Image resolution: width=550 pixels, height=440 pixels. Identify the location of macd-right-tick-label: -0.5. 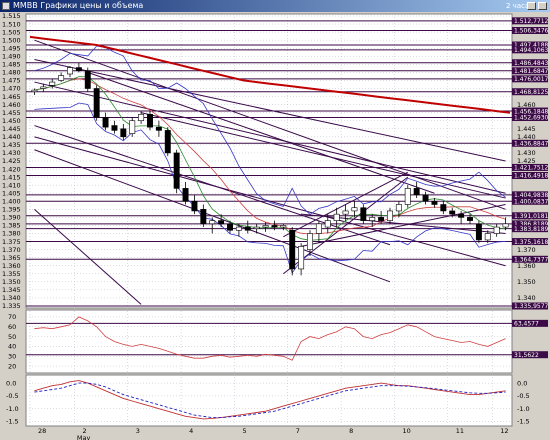
(523, 396).